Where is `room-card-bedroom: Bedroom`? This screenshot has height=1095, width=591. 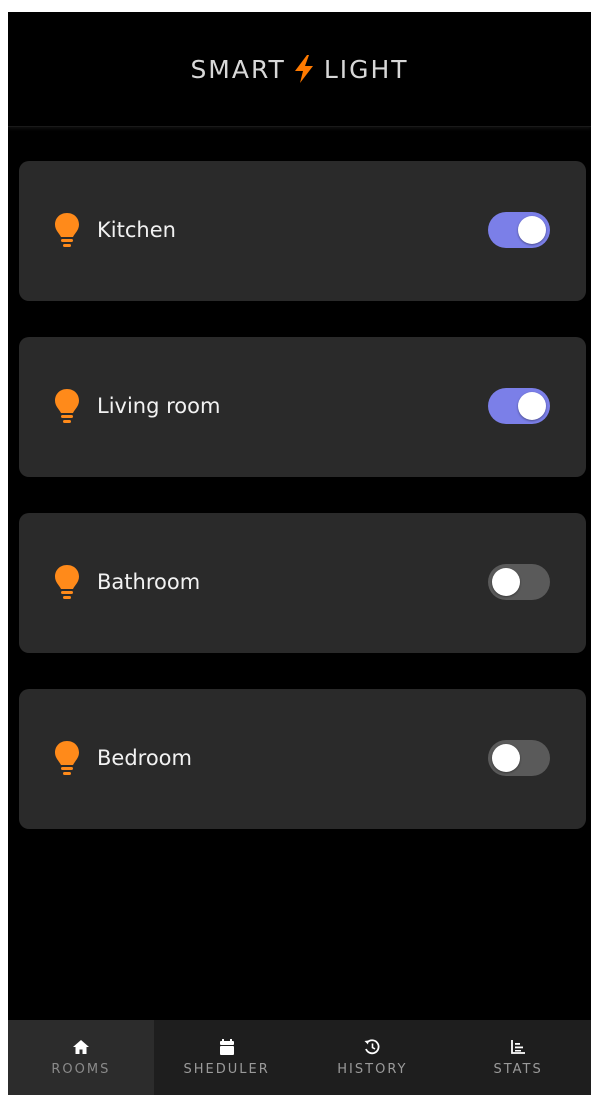
room-card-bedroom: Bedroom is located at coordinates (302, 759).